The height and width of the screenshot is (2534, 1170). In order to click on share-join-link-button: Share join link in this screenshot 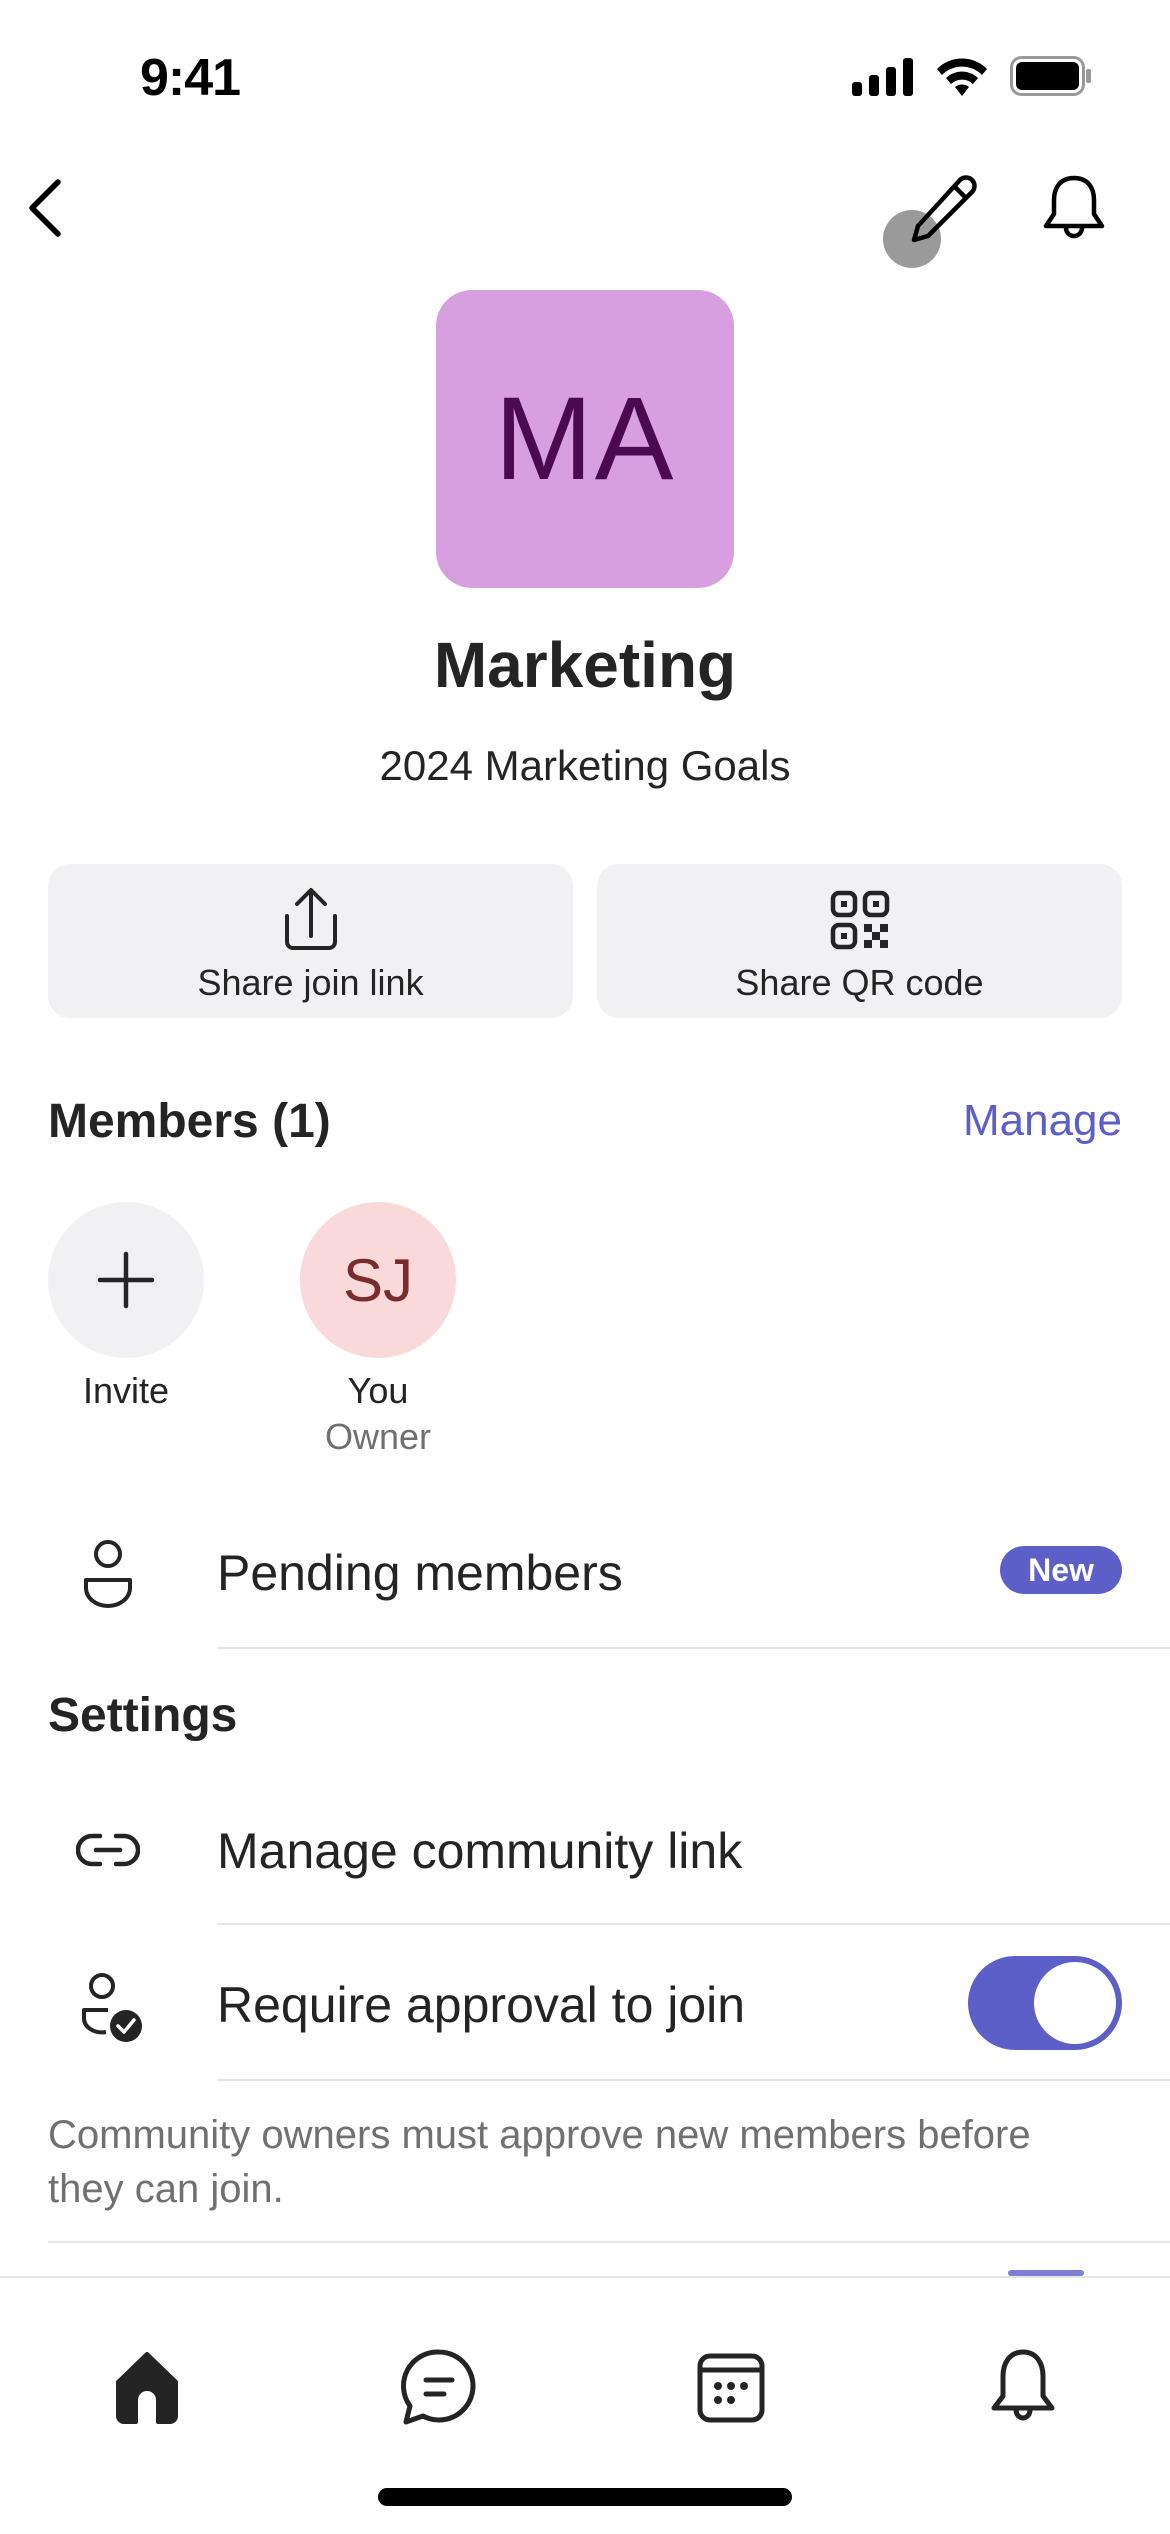, I will do `click(310, 941)`.